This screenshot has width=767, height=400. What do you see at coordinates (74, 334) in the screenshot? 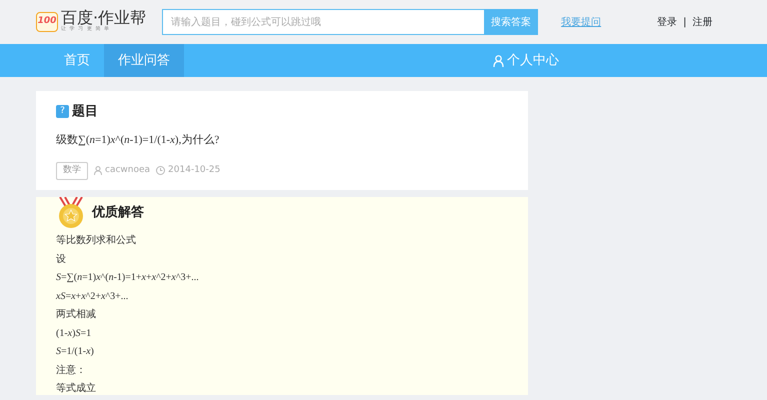
I see `formula-line: (1-x)S=1` at bounding box center [74, 334].